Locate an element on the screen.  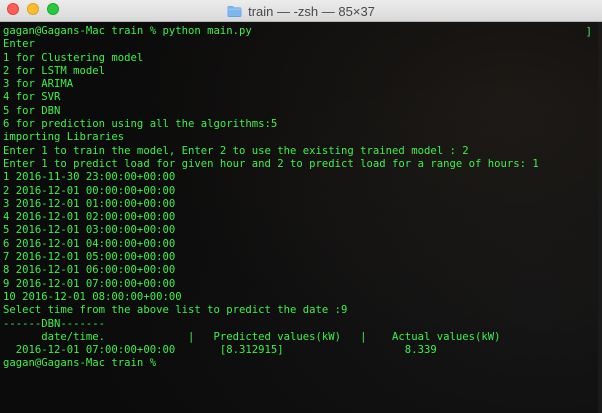
terminal-line: 7 2016-12-01 05:00:00+00:00 is located at coordinates (89, 257).